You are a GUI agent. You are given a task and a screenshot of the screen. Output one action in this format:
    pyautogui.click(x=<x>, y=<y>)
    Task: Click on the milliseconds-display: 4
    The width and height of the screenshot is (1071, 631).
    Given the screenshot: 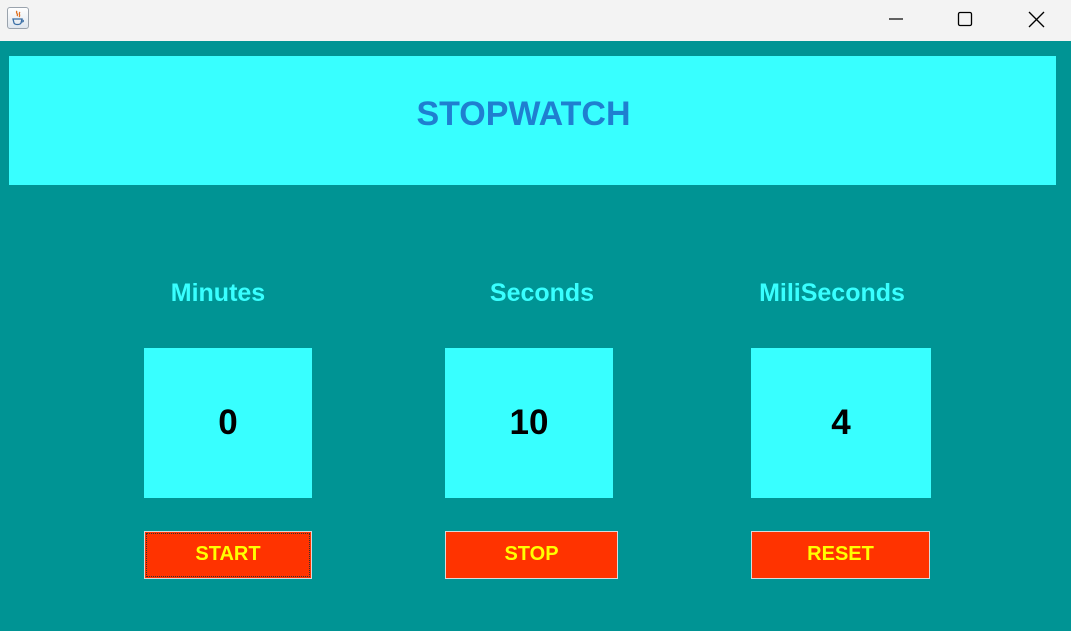 What is the action you would take?
    pyautogui.click(x=841, y=423)
    